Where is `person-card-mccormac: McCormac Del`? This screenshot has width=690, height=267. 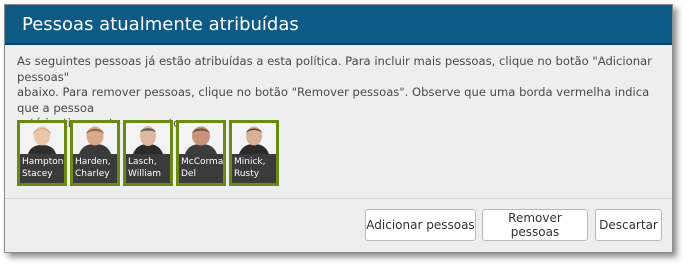 person-card-mccormac: McCormac Del is located at coordinates (201, 153).